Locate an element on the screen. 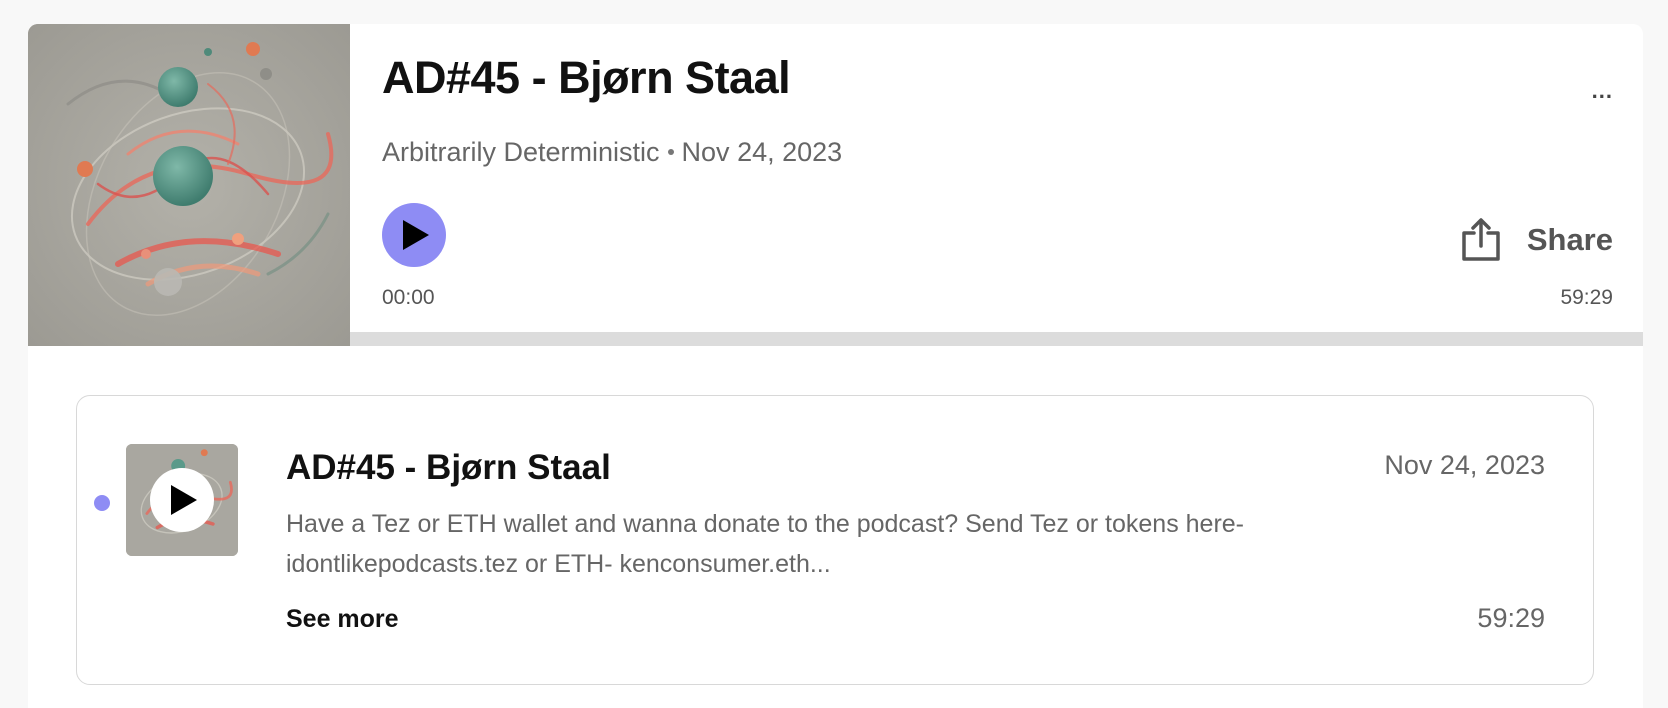 The image size is (1668, 708). show-name-link: Arbitrarily Deterministic is located at coordinates (521, 152).